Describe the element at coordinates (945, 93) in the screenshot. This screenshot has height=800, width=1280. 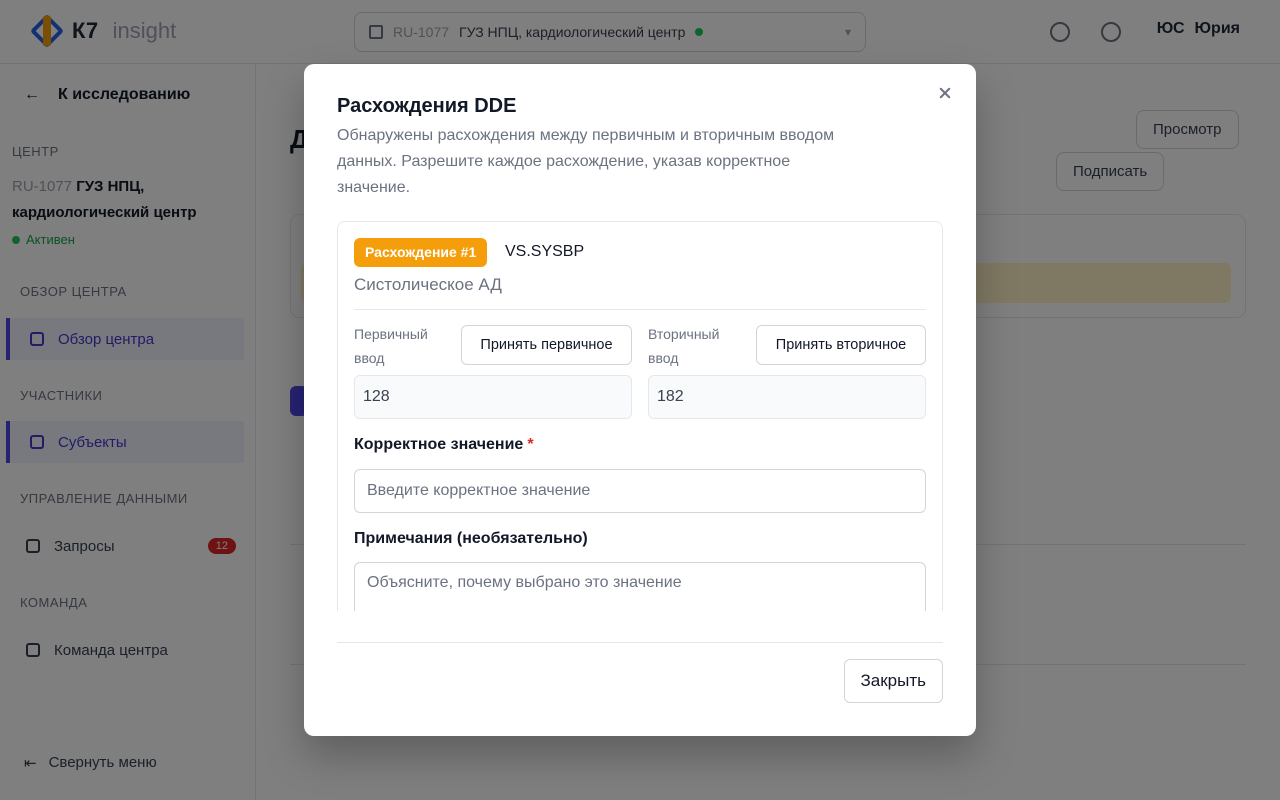
I see `close-icon` at that location.